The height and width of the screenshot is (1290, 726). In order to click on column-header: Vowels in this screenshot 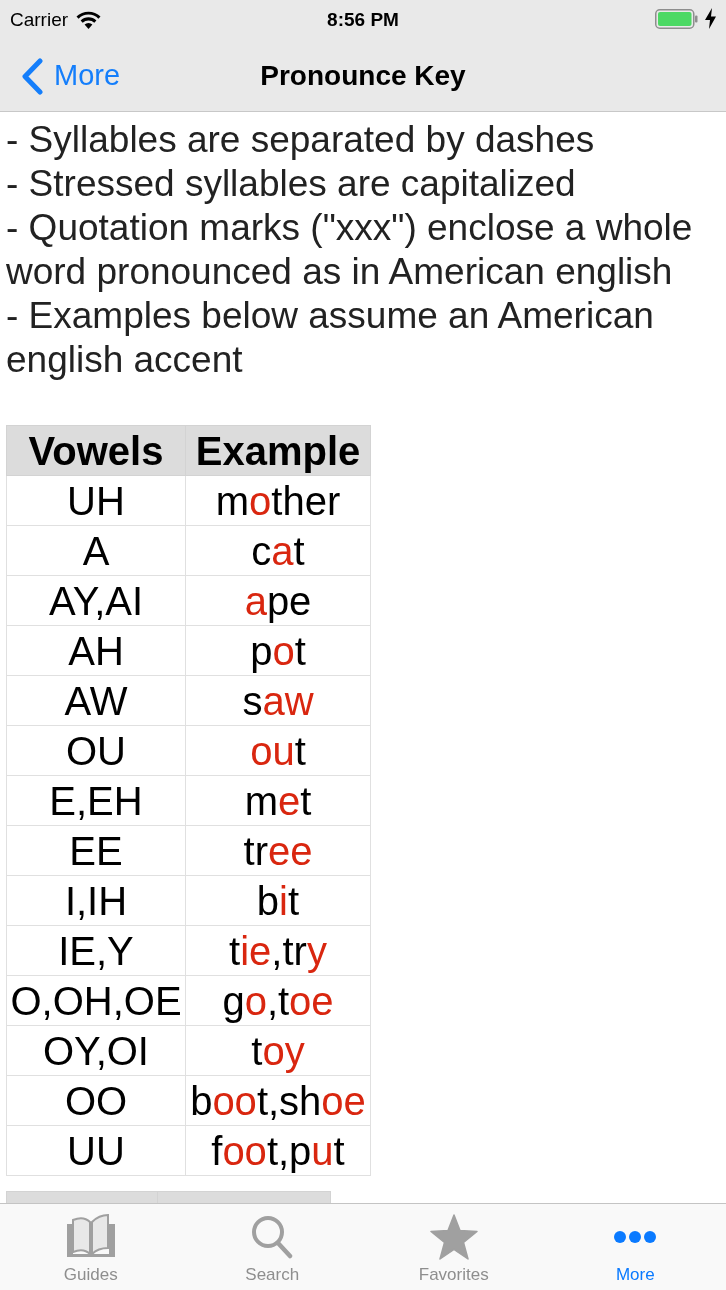, I will do `click(96, 450)`.